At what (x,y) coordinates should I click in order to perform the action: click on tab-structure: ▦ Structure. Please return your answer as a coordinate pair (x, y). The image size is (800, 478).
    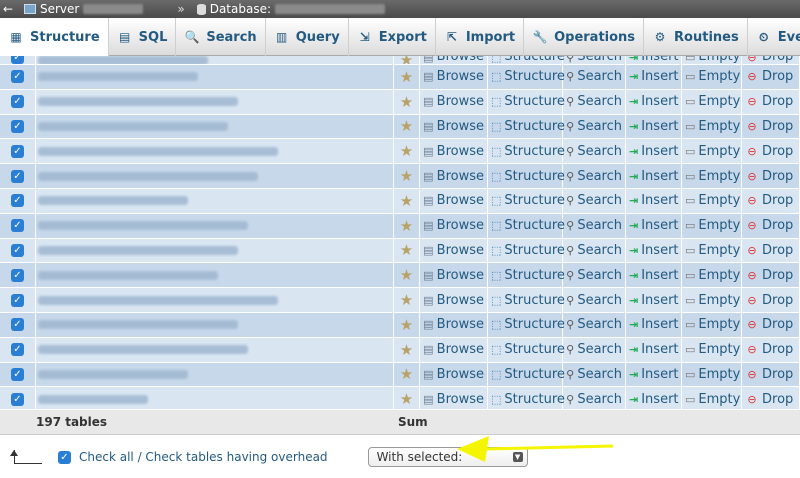
    Looking at the image, I should click on (54, 37).